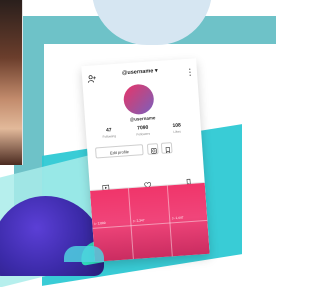 The image size is (320, 287). I want to click on tab-videos-icon, so click(105, 185).